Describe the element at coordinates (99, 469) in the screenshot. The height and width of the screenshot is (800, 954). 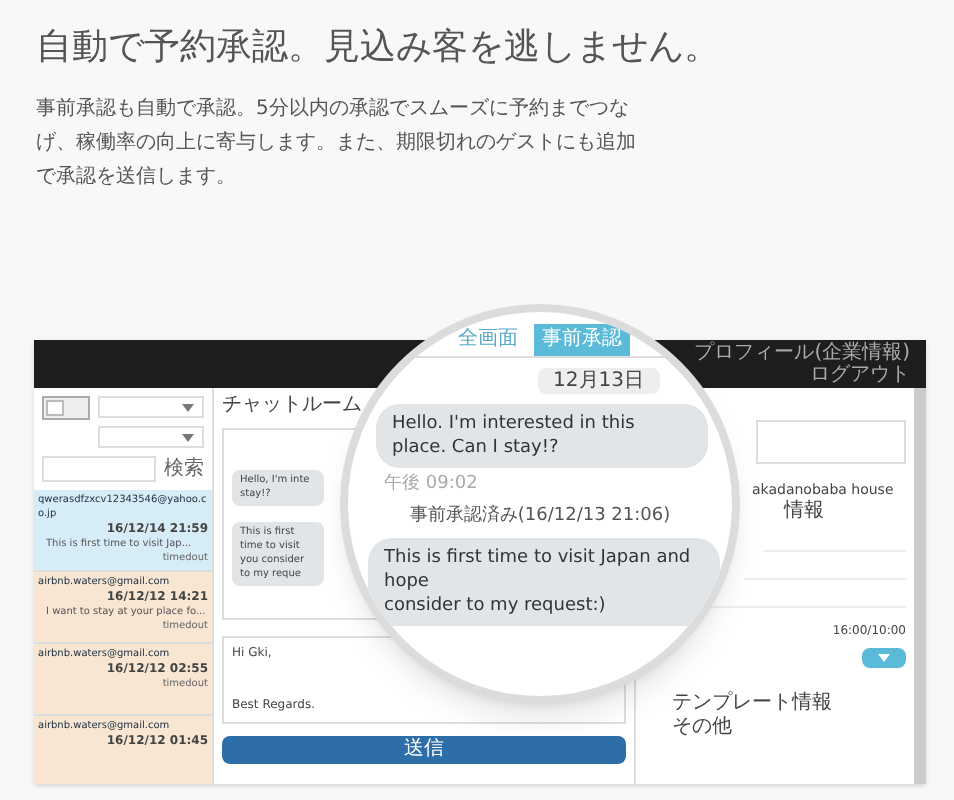
I see `search-field` at that location.